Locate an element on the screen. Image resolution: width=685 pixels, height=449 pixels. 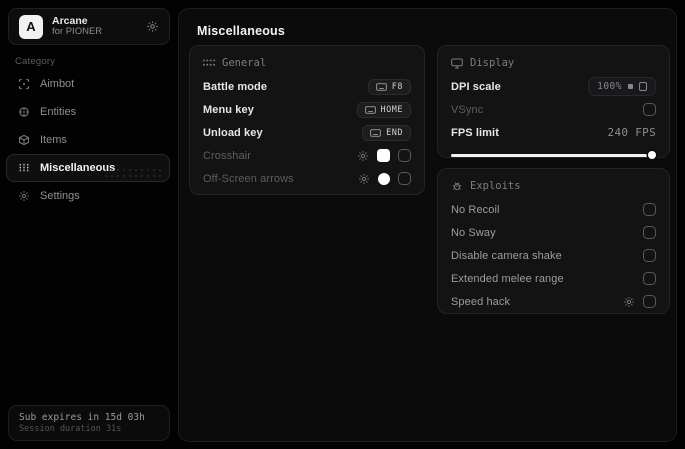
sidebar-item-items: Items is located at coordinates (88, 140).